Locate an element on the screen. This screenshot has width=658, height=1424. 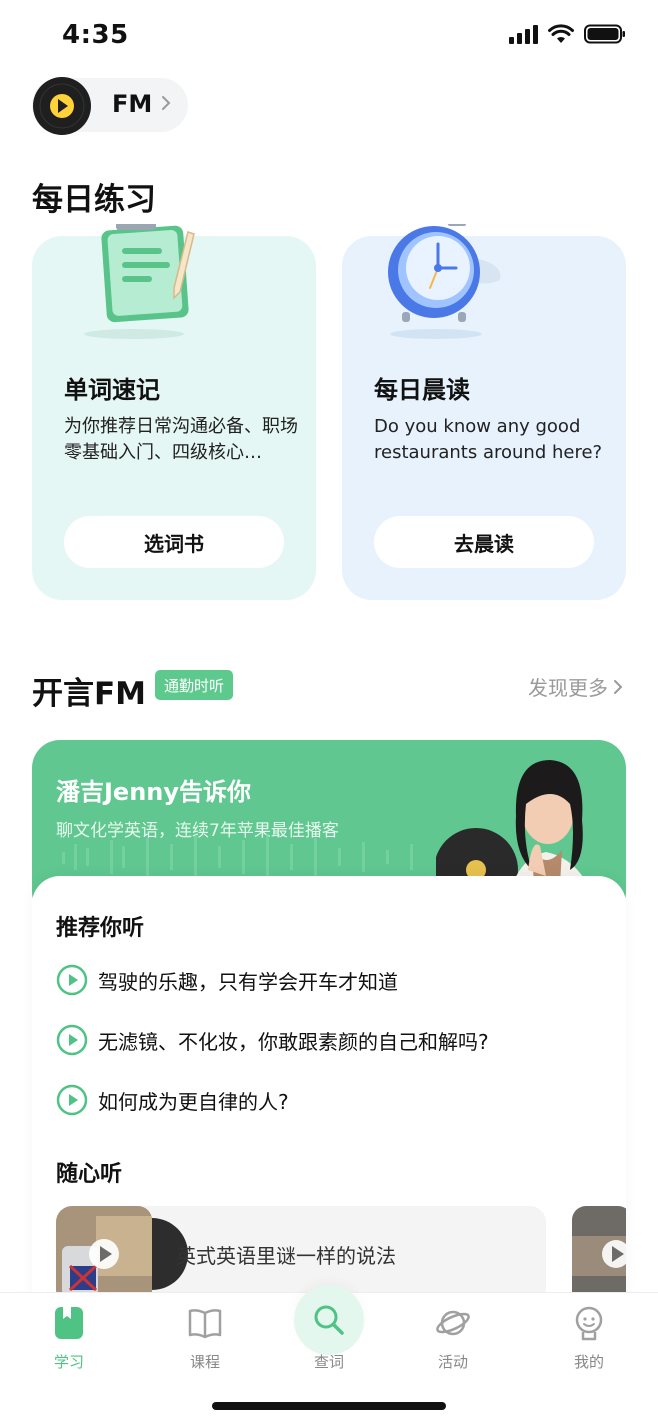
cellular-signal-icon is located at coordinates (523, 34).